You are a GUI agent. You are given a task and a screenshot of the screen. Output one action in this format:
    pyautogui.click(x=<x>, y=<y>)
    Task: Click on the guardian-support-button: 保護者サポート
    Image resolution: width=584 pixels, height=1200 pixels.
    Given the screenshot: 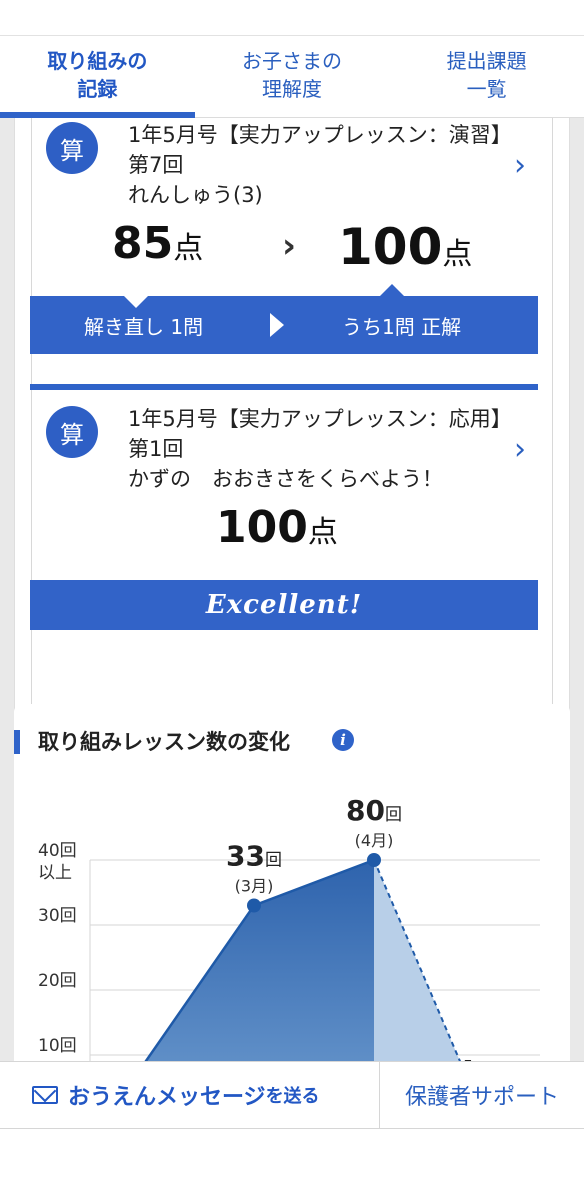 What is the action you would take?
    pyautogui.click(x=482, y=1095)
    